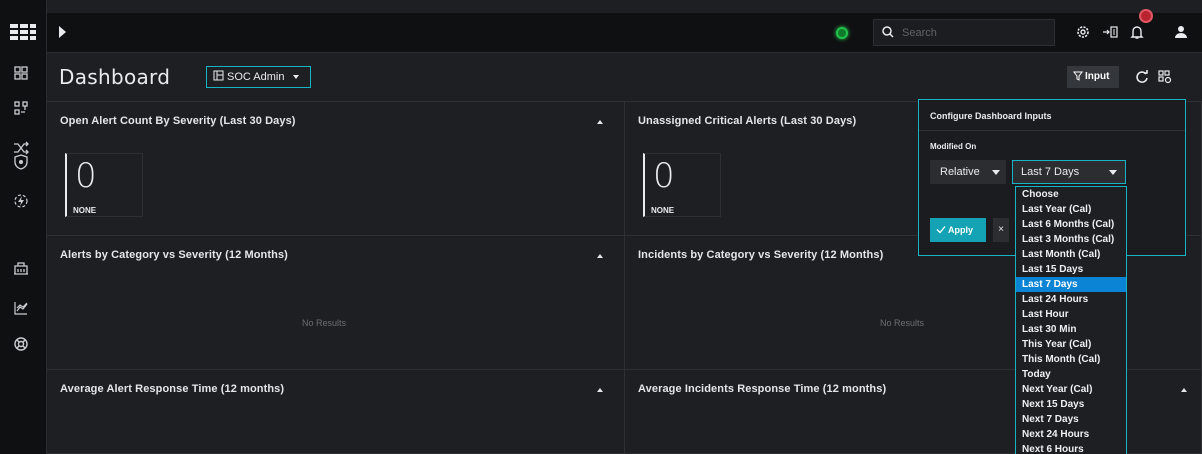  What do you see at coordinates (1071, 344) in the screenshot?
I see `dropdown-option: This Year (Cal)` at bounding box center [1071, 344].